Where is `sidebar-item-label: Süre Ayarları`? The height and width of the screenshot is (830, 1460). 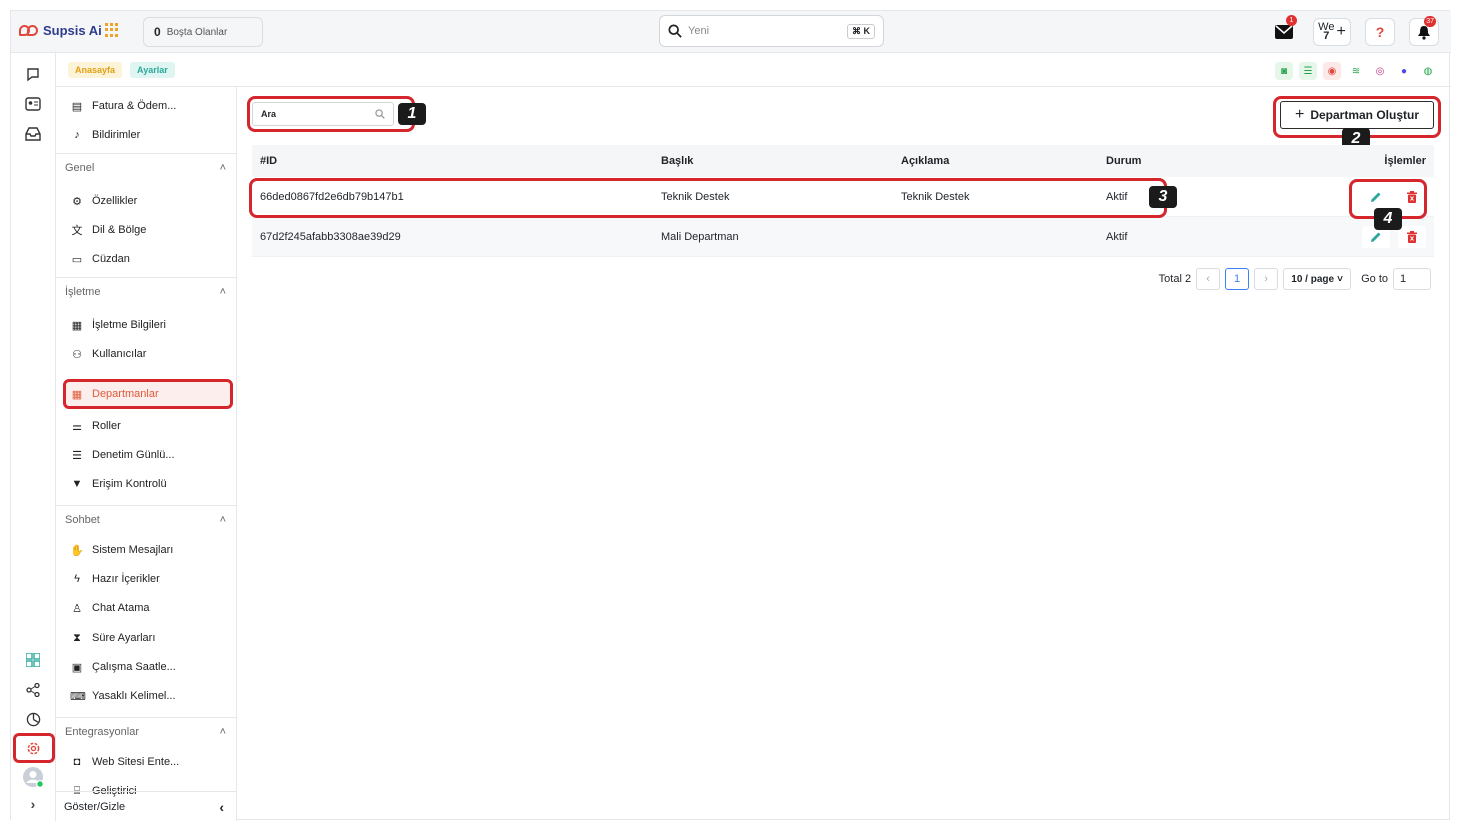
sidebar-item-label: Süre Ayarları is located at coordinates (124, 638).